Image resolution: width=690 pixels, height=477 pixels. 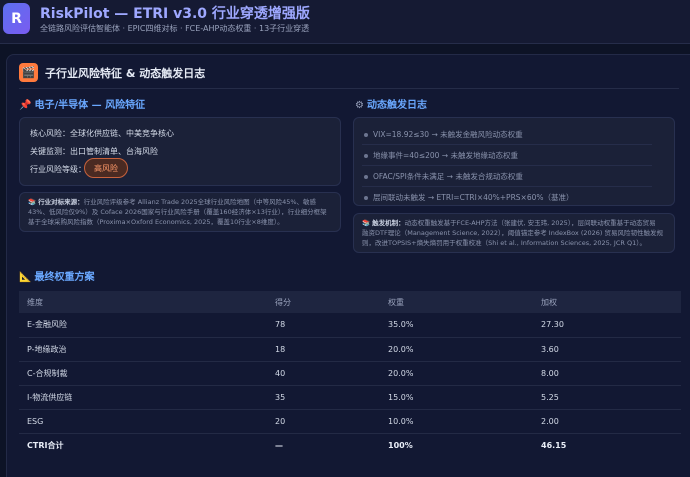 I want to click on key-monitor-label: 关键监测：, so click(x=50, y=151).